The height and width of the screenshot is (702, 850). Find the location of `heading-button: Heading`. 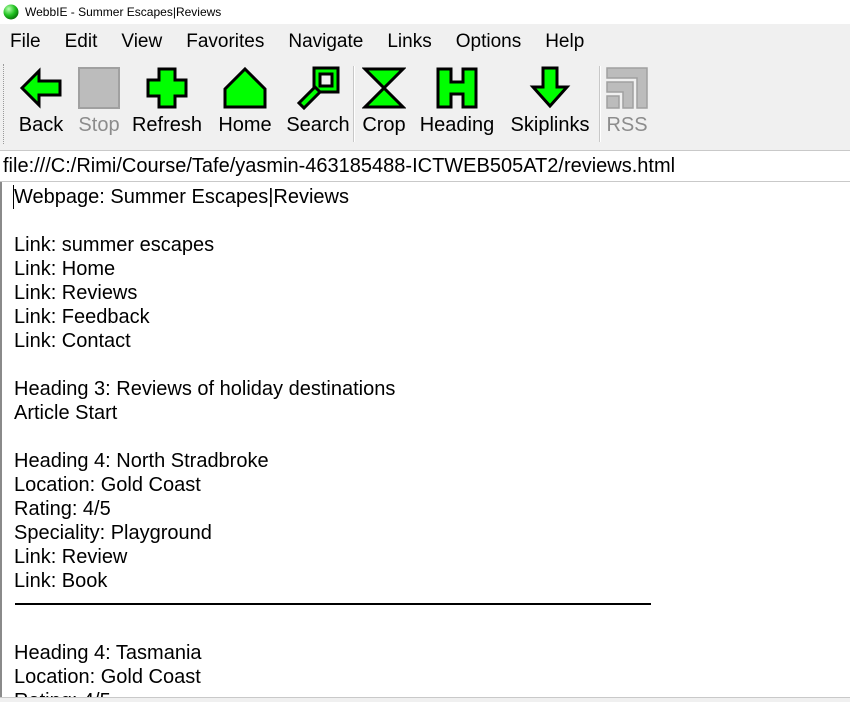

heading-button: Heading is located at coordinates (457, 98).